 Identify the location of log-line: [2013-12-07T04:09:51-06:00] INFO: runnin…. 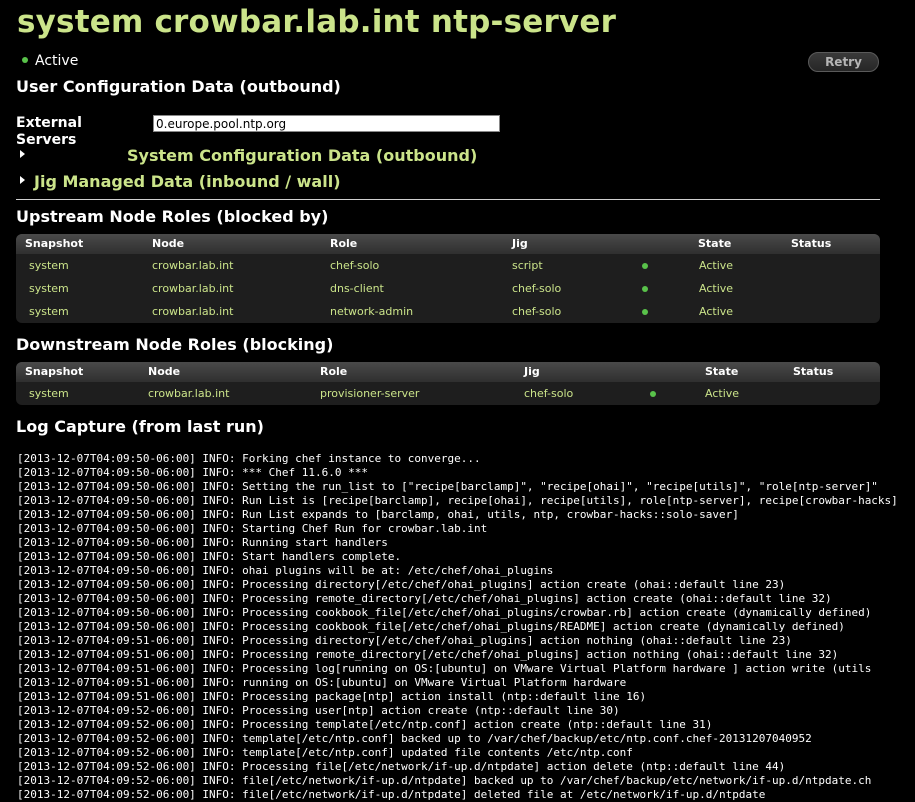
(322, 682).